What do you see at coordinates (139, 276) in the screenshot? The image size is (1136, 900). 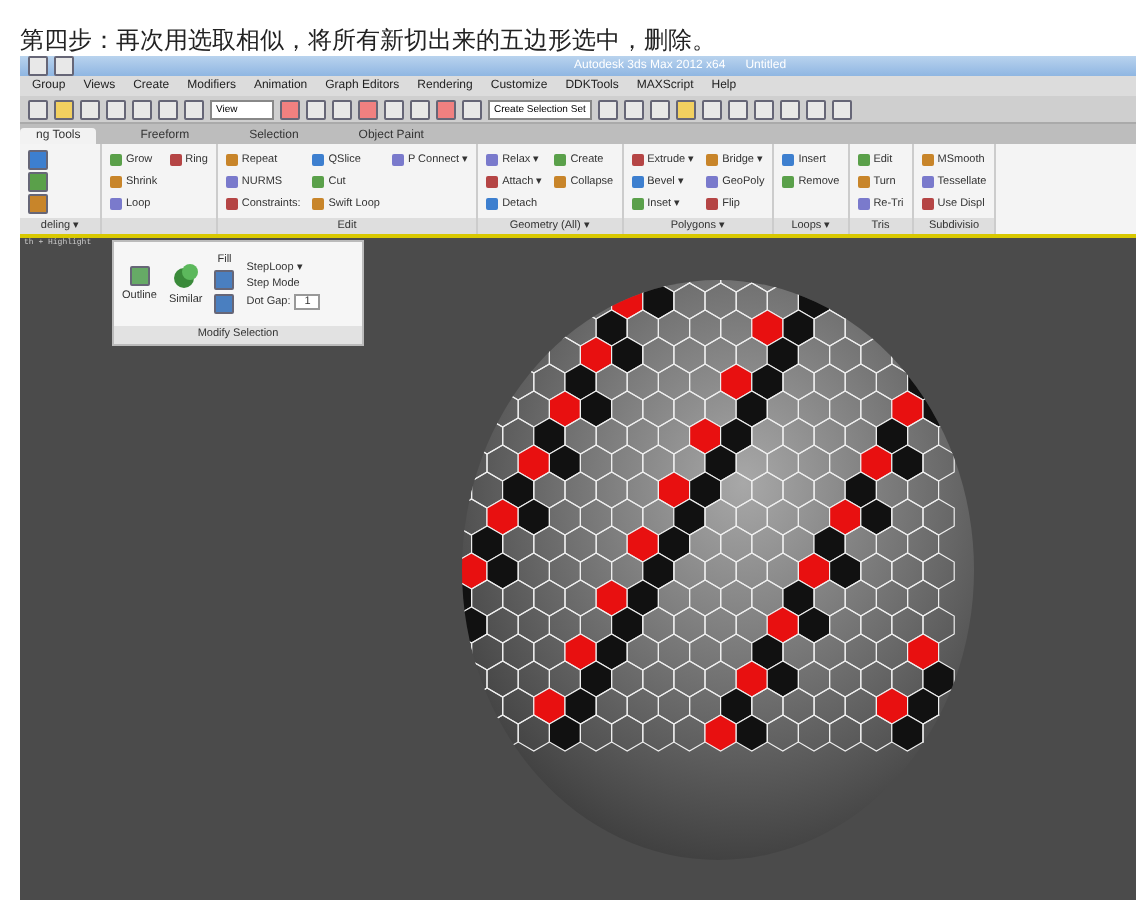 I see `outline-icon` at bounding box center [139, 276].